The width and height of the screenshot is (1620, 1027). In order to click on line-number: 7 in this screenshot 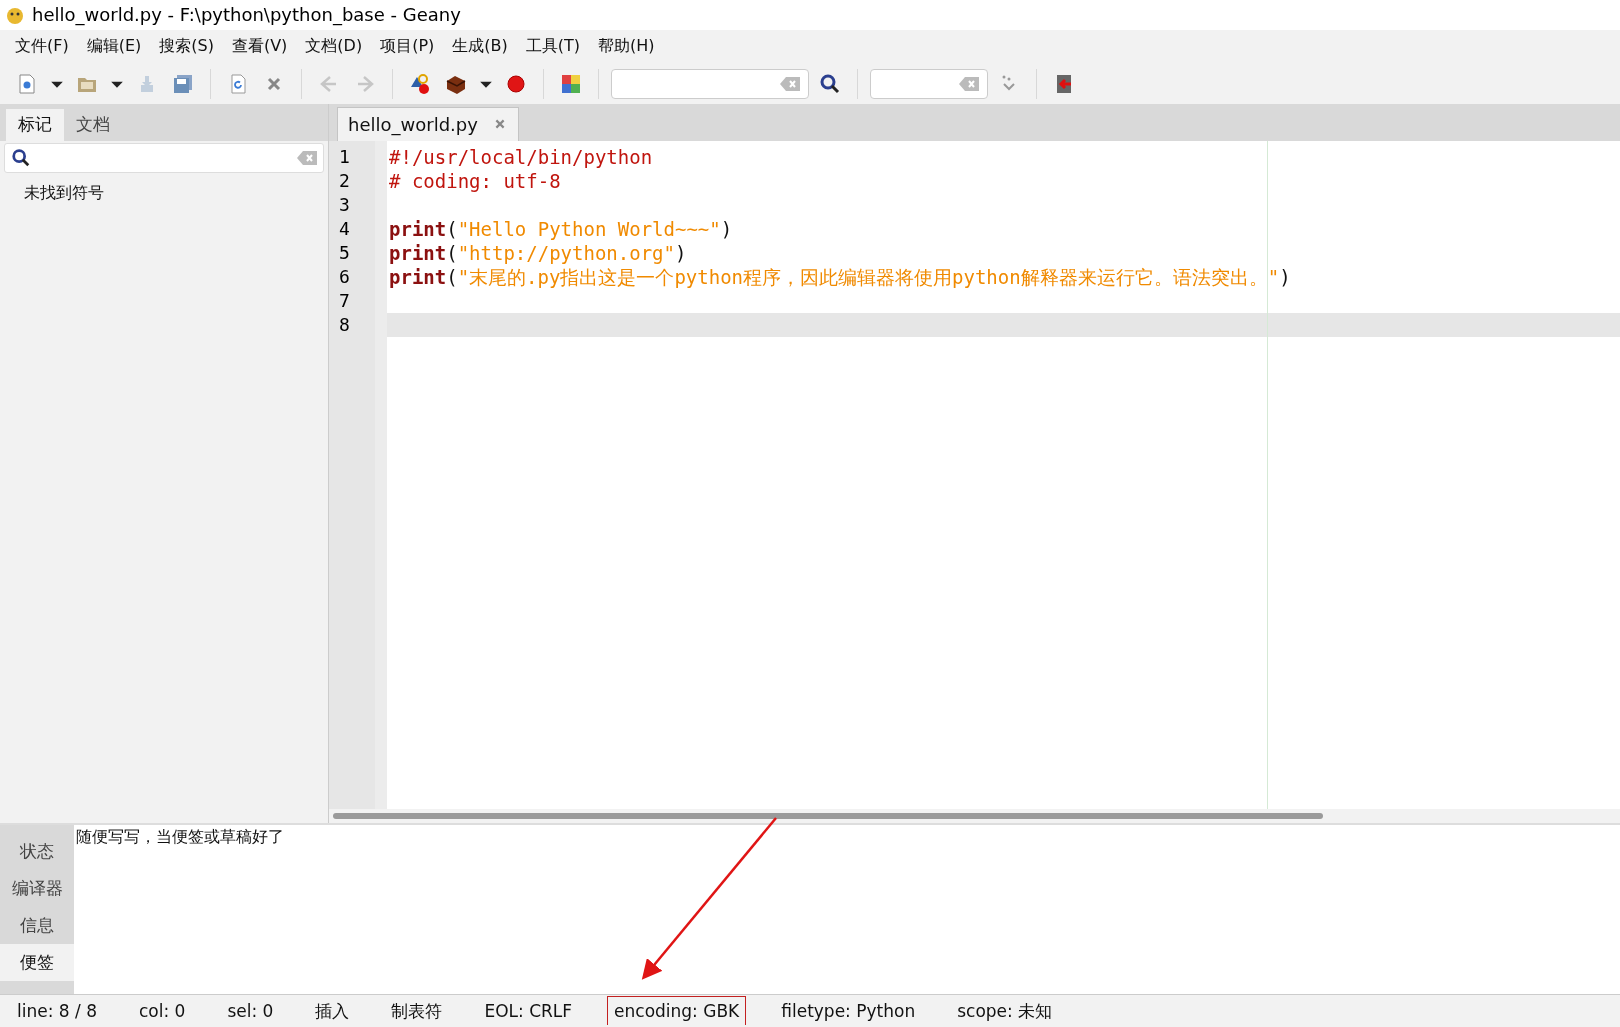, I will do `click(344, 300)`.